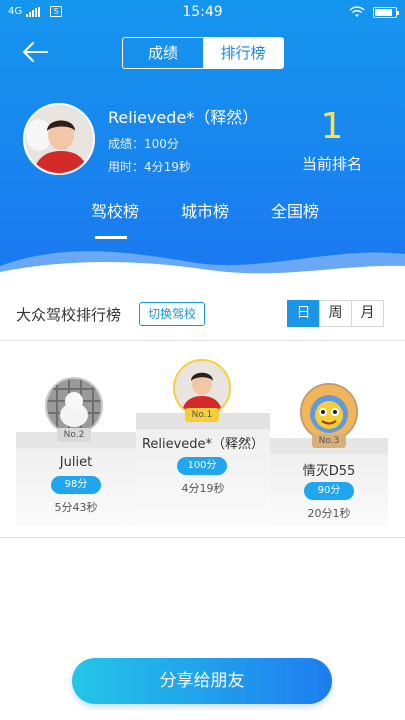 The image size is (405, 720). I want to click on third-place-avatar, so click(329, 412).